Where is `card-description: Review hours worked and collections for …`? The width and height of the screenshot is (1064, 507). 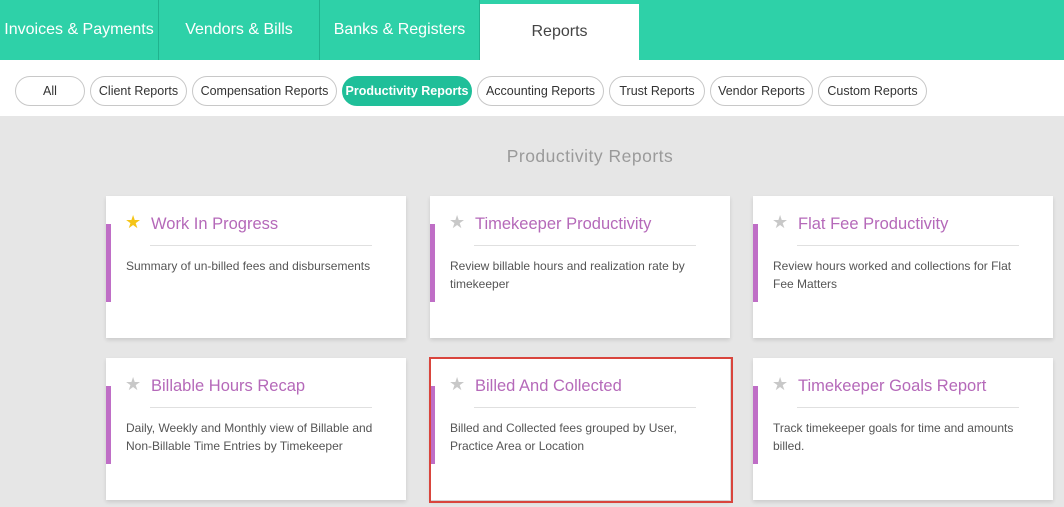
card-description: Review hours worked and collections for … is located at coordinates (892, 275).